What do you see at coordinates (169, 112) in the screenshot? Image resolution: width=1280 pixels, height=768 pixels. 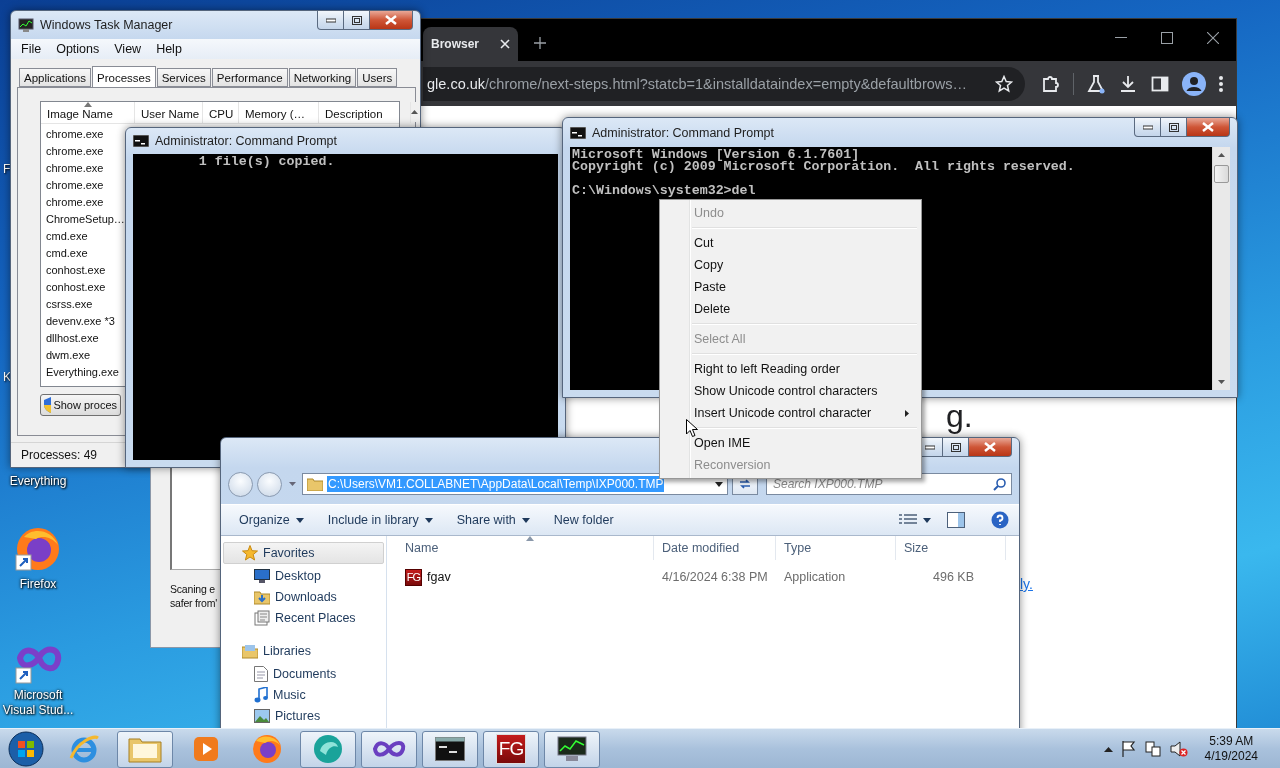 I see `column-header: User Name` at bounding box center [169, 112].